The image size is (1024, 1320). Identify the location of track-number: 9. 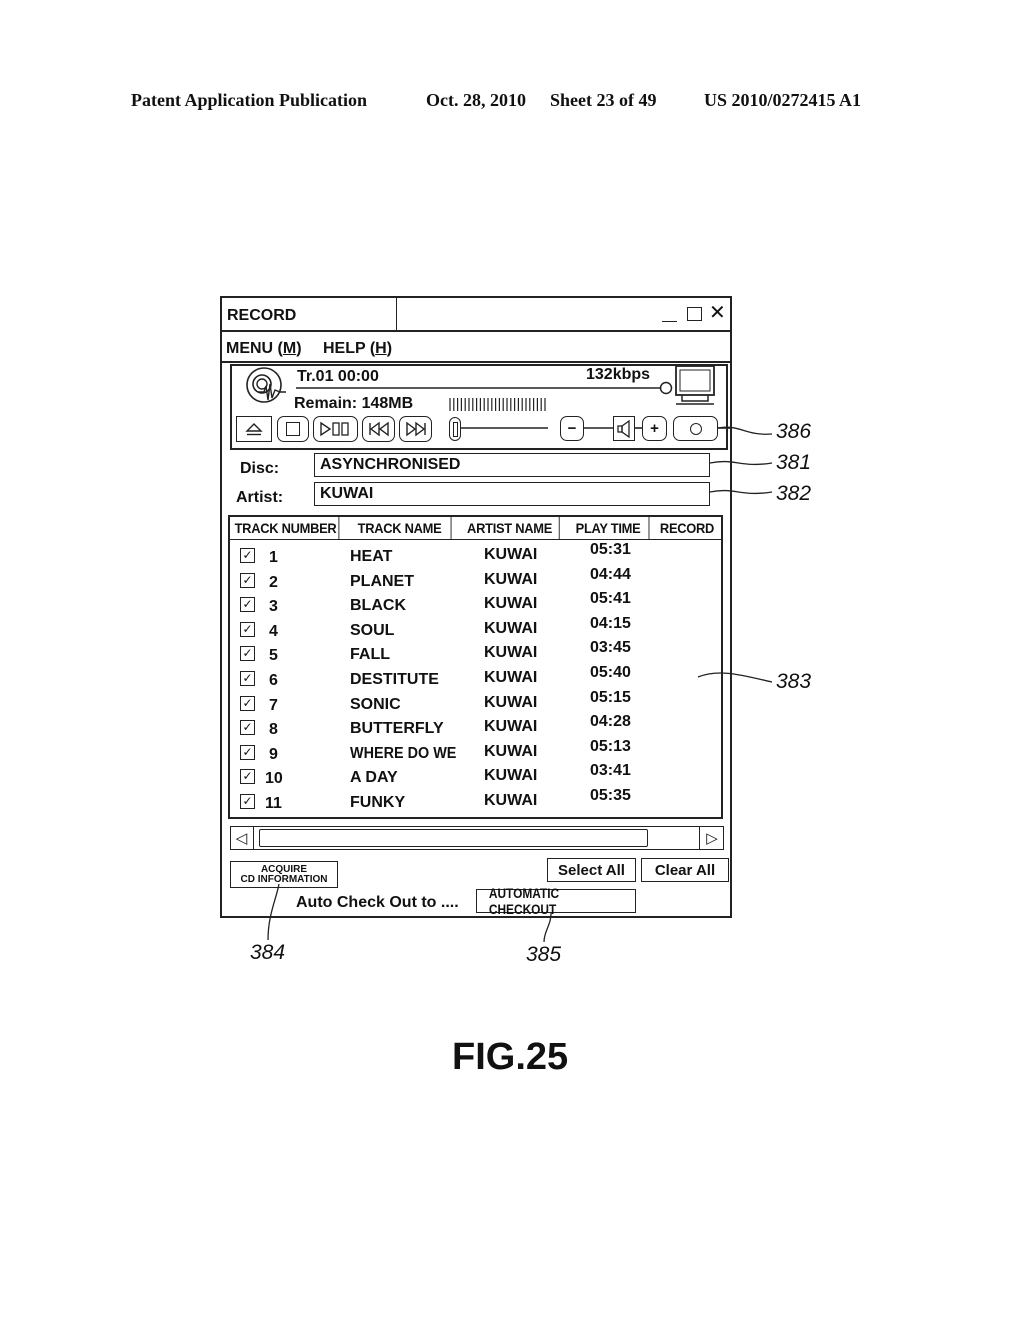
(273, 754).